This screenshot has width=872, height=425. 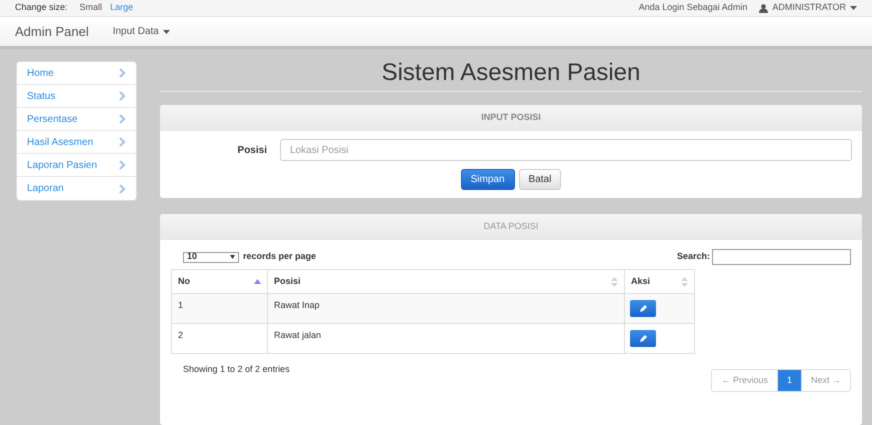 What do you see at coordinates (781, 257) in the screenshot?
I see `search-field` at bounding box center [781, 257].